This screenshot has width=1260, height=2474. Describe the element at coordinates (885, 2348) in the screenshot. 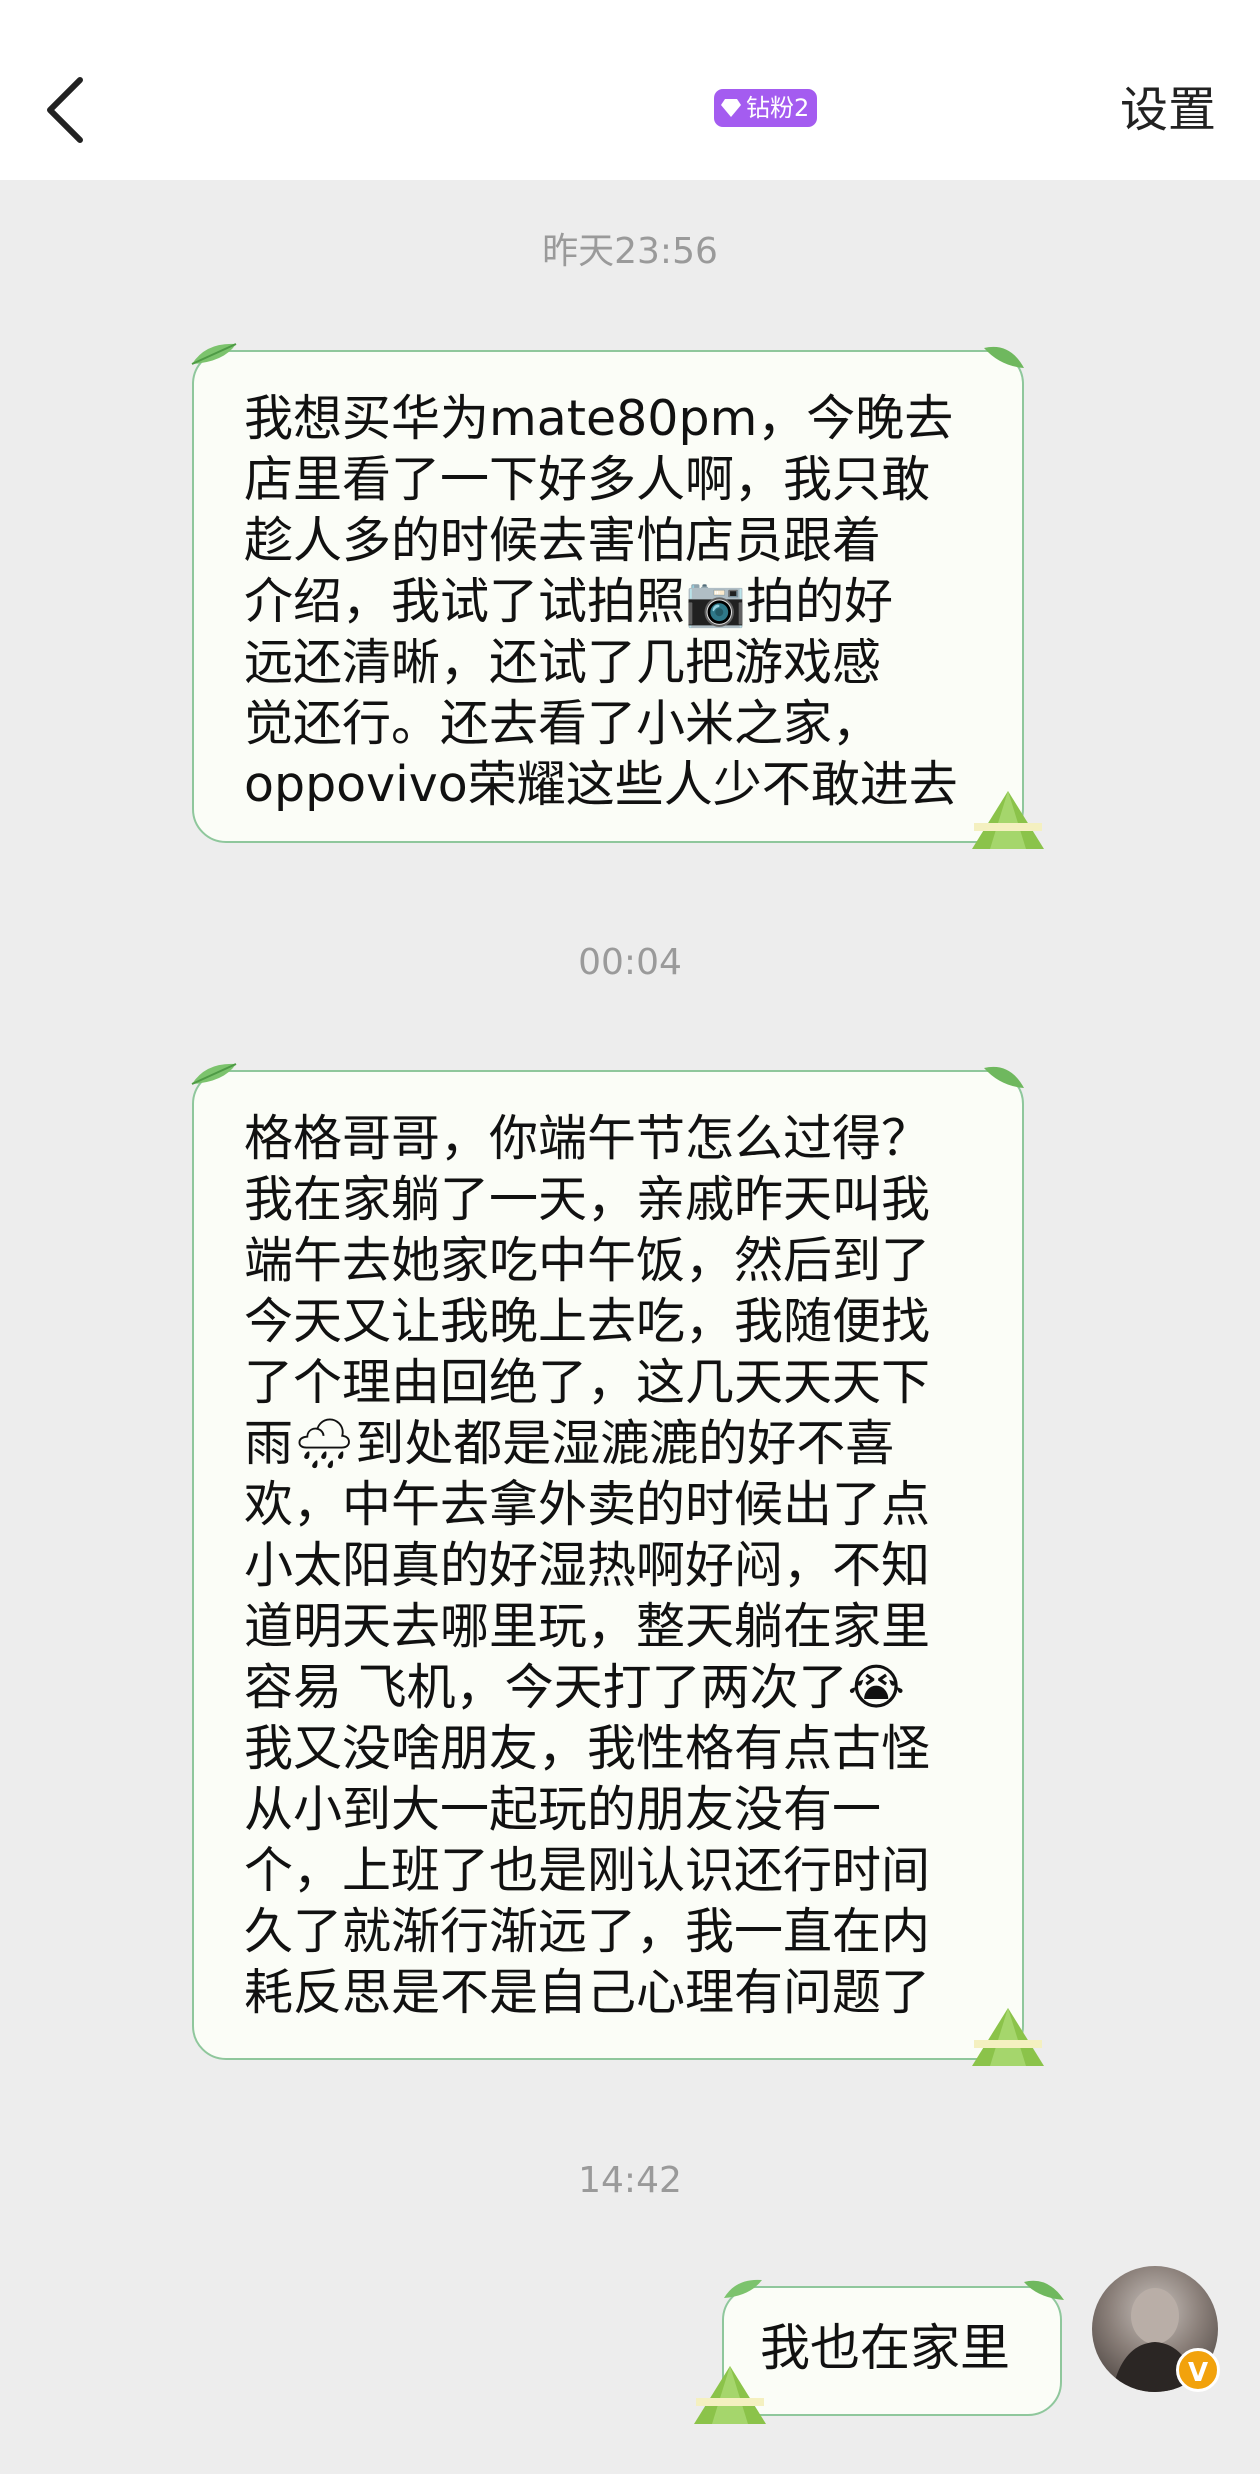

I see `message-text: 我也在家里` at that location.